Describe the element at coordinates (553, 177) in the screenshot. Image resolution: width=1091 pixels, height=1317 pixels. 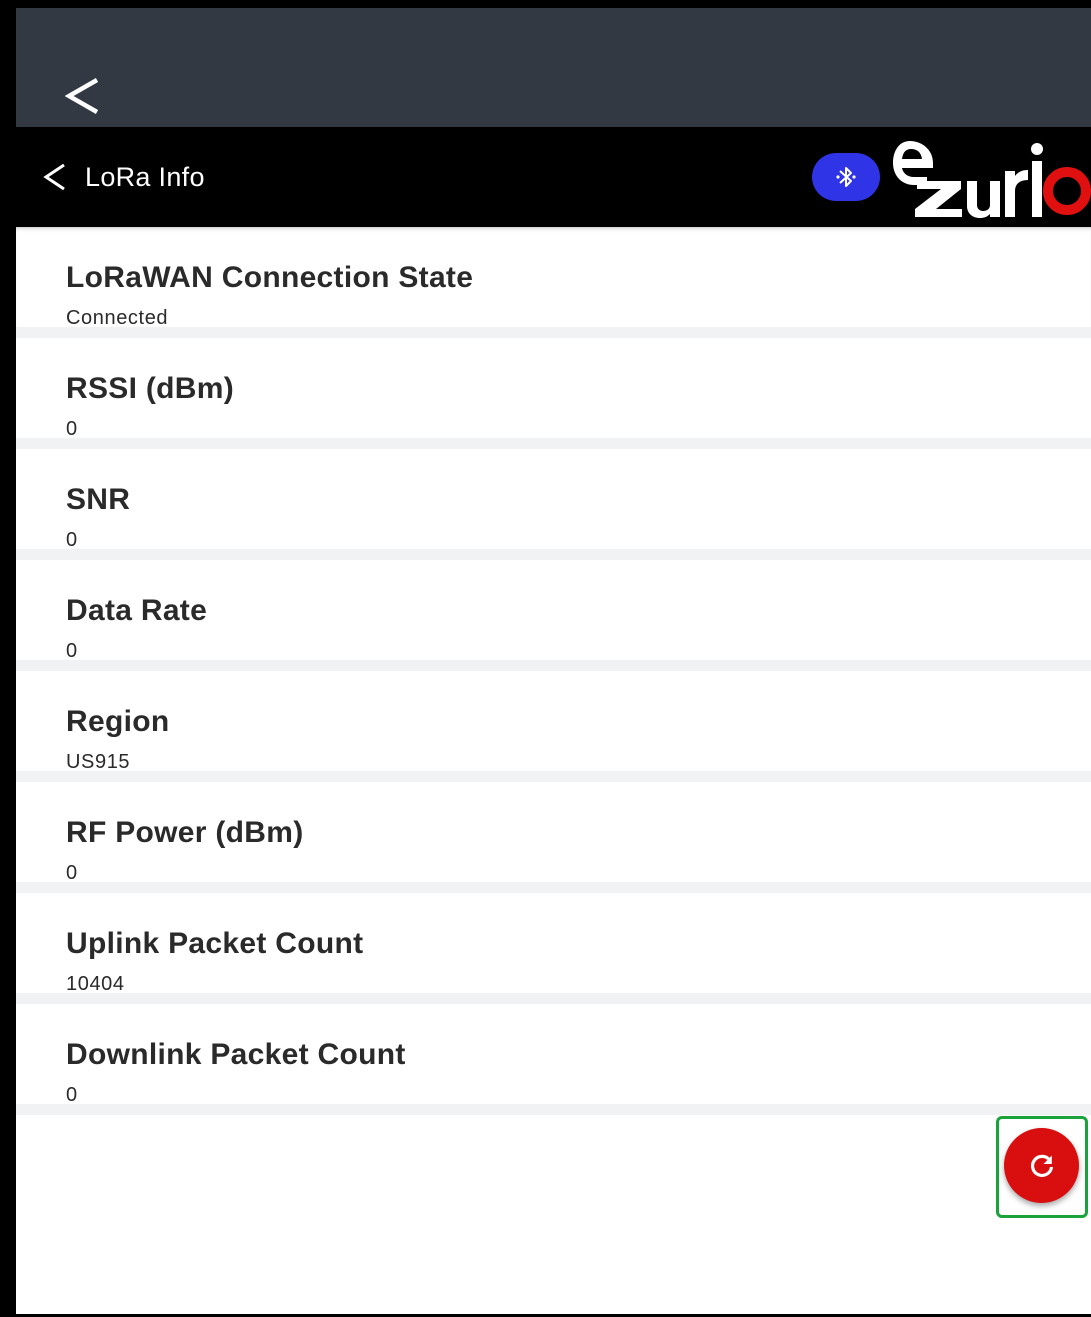
I see `app-toolbar: LoRa Info` at that location.